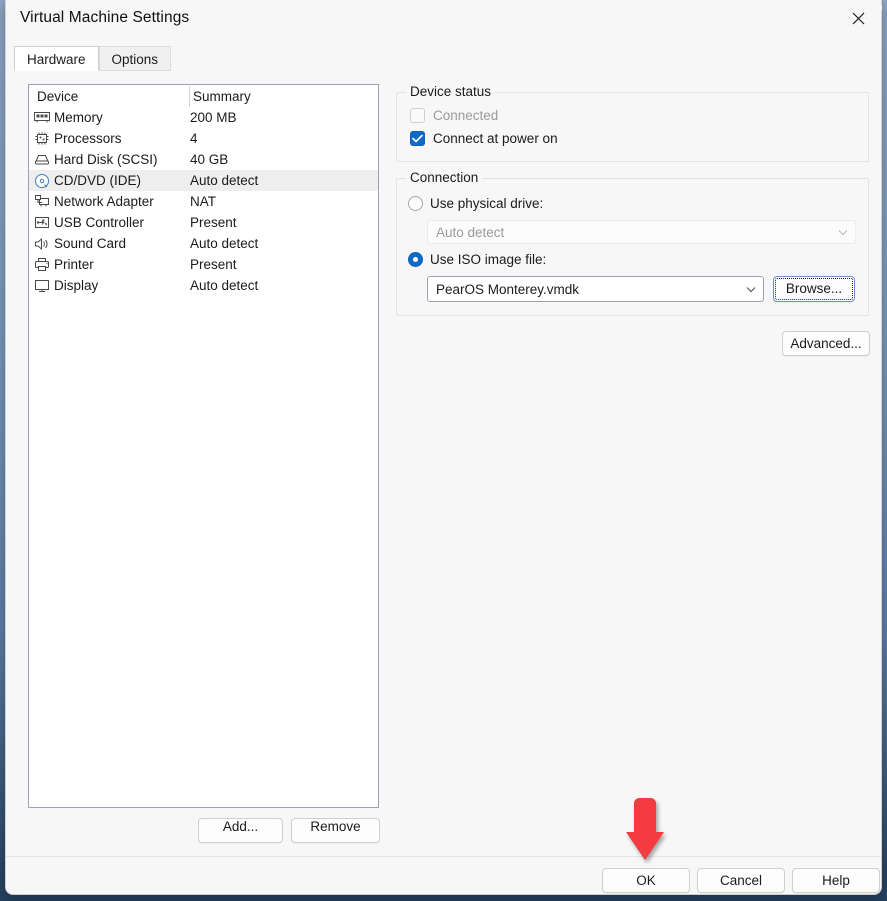 Image resolution: width=887 pixels, height=901 pixels. I want to click on column-header-device: Device, so click(58, 96).